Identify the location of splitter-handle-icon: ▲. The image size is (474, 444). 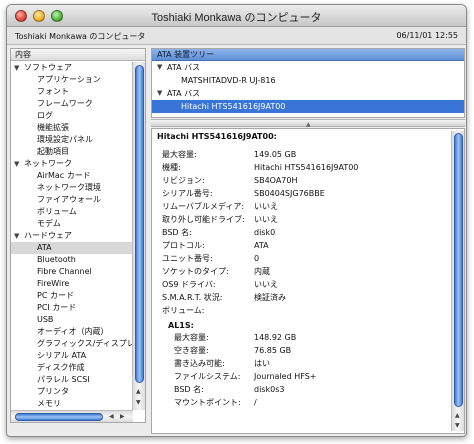
(308, 124).